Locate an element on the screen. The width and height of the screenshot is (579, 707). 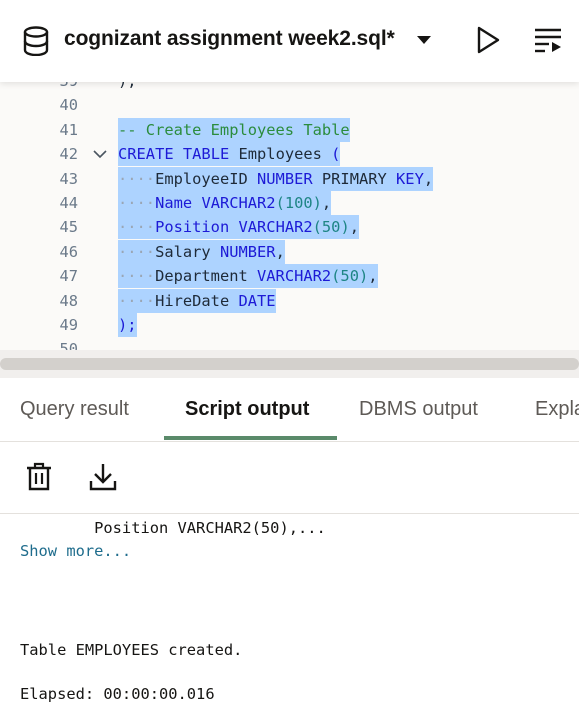
code-token: TABLE is located at coordinates (206, 154).